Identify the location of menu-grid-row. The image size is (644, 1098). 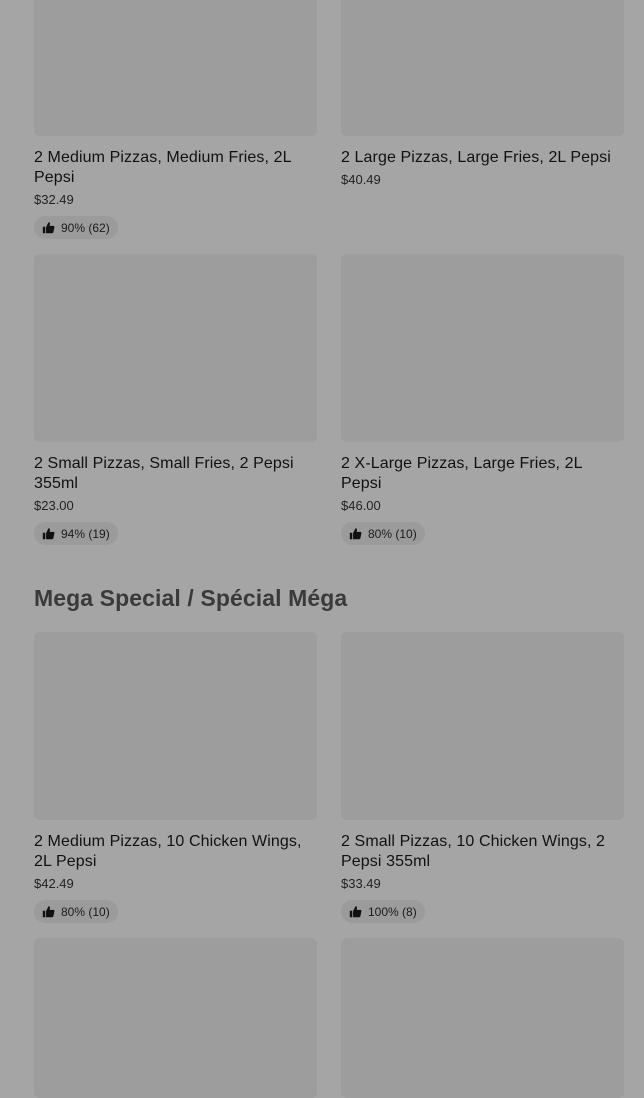
(329, 1018).